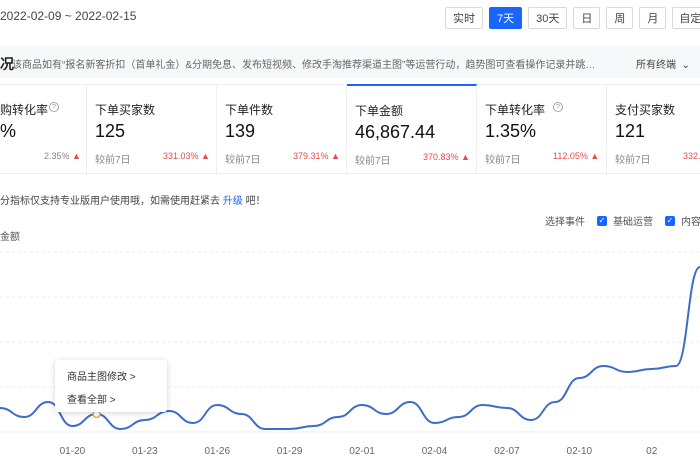 This screenshot has width=700, height=470. Describe the element at coordinates (255, 201) in the screenshot. I see `upgrade-tip-suffix: 吧！` at that location.